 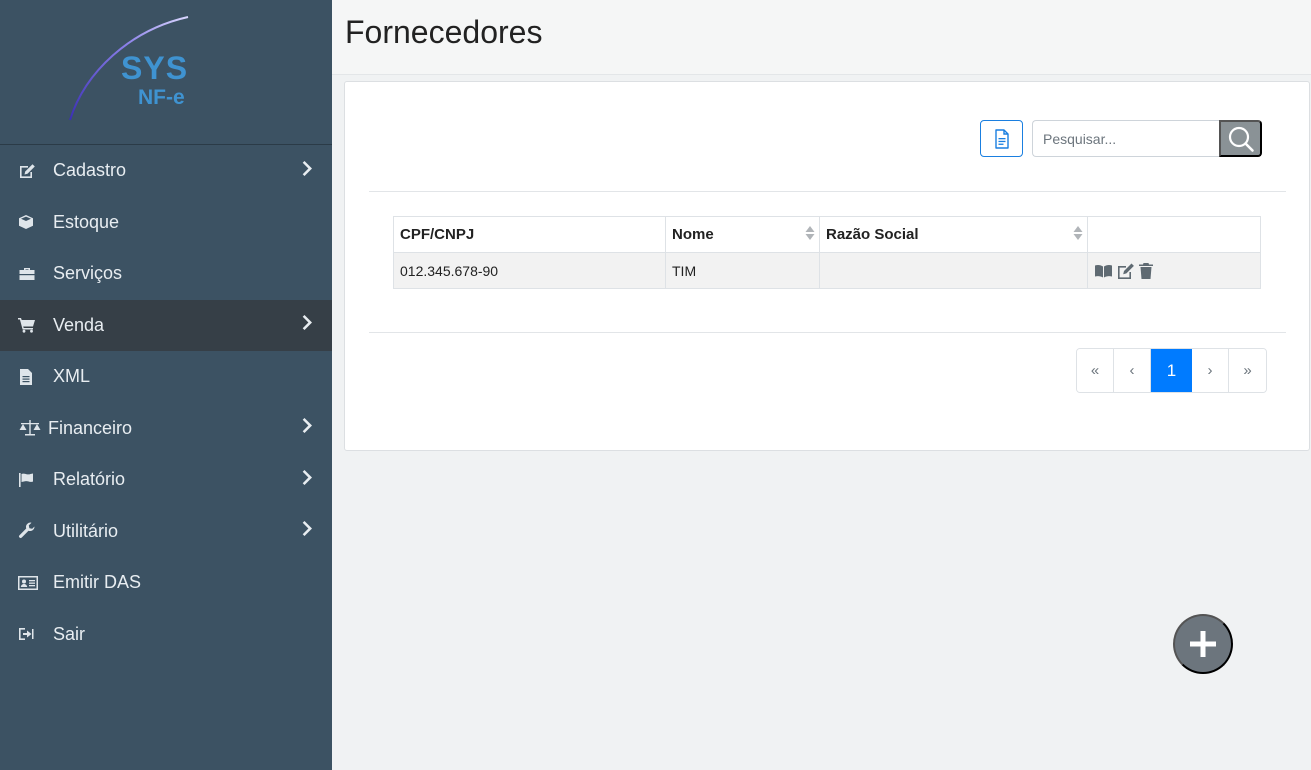 What do you see at coordinates (953, 270) in the screenshot?
I see `cell-razao-social` at bounding box center [953, 270].